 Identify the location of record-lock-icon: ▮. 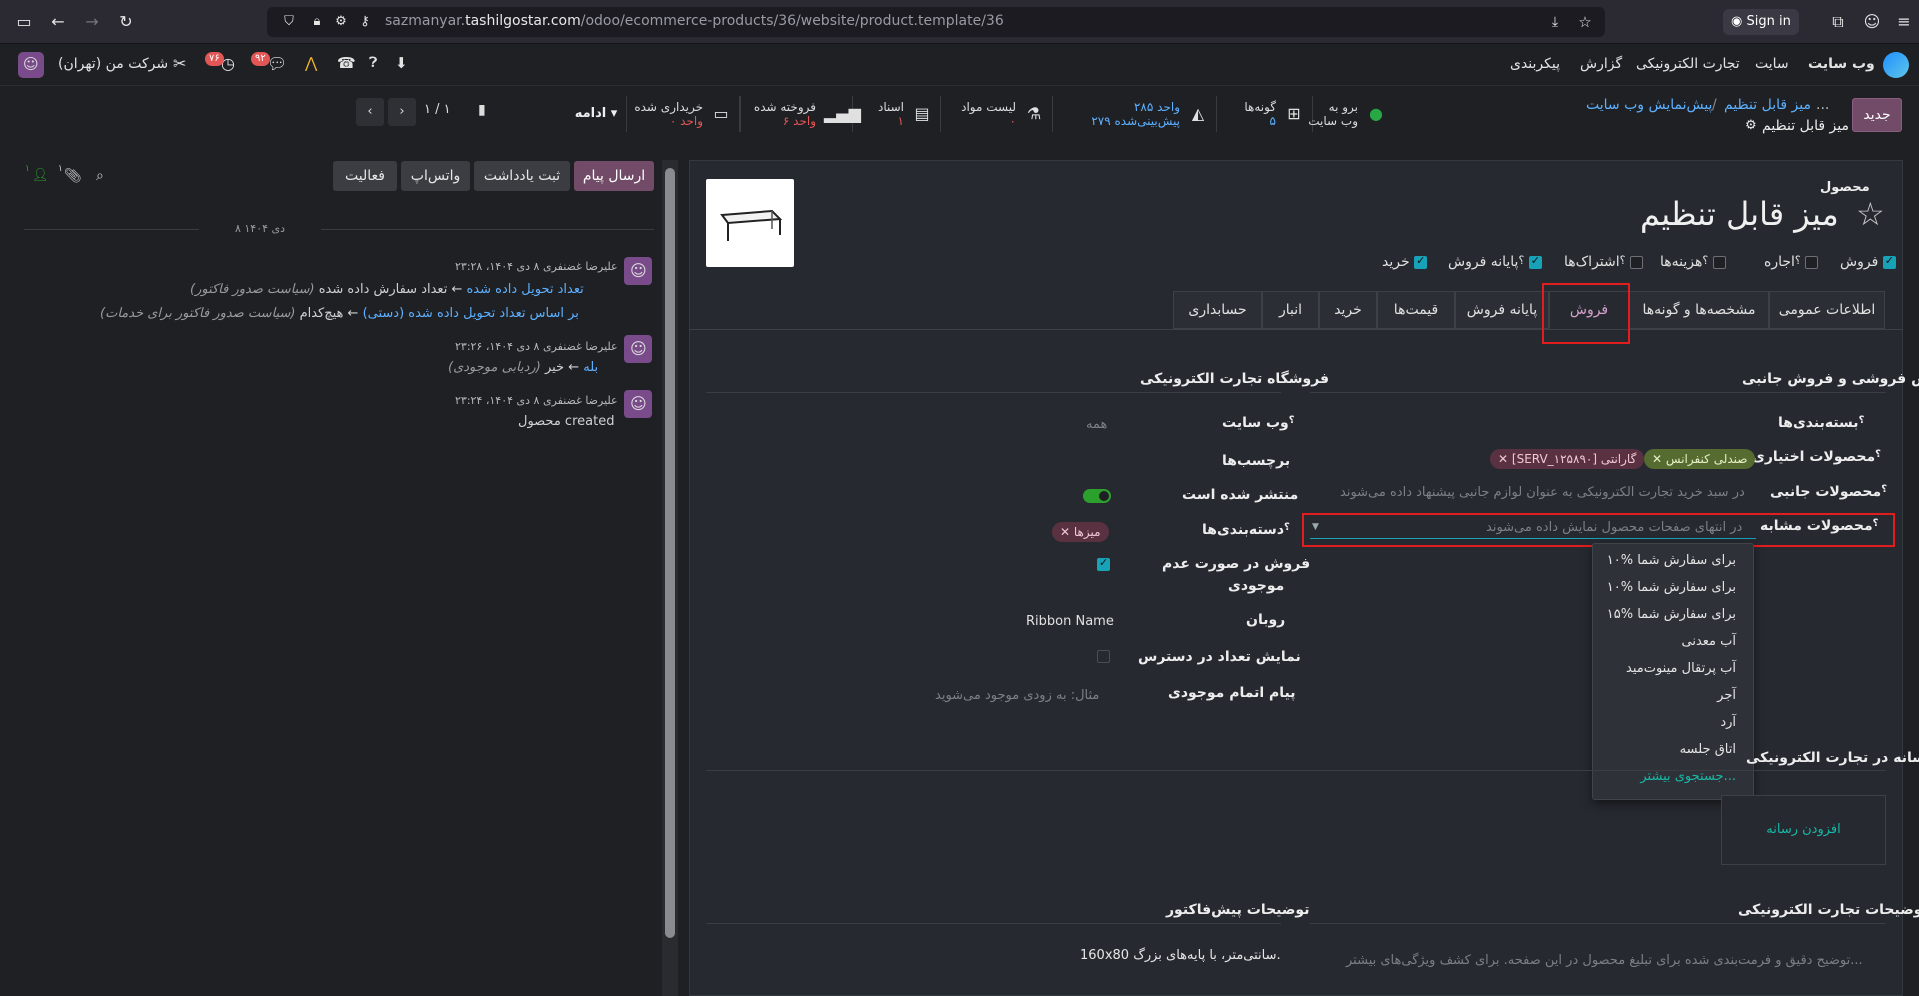
(482, 110).